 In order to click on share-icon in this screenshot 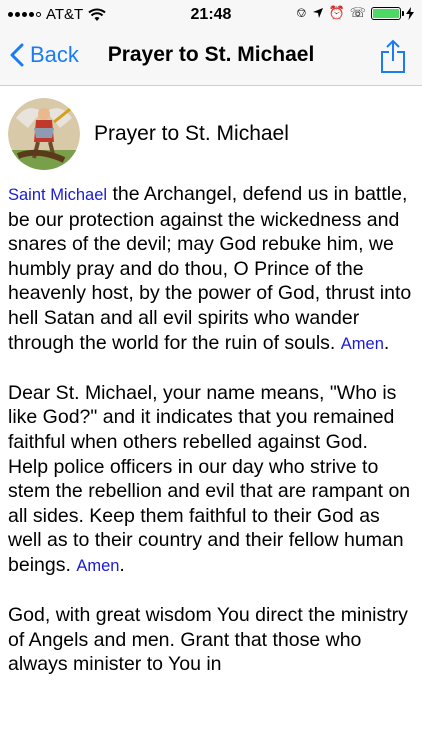, I will do `click(393, 56)`.